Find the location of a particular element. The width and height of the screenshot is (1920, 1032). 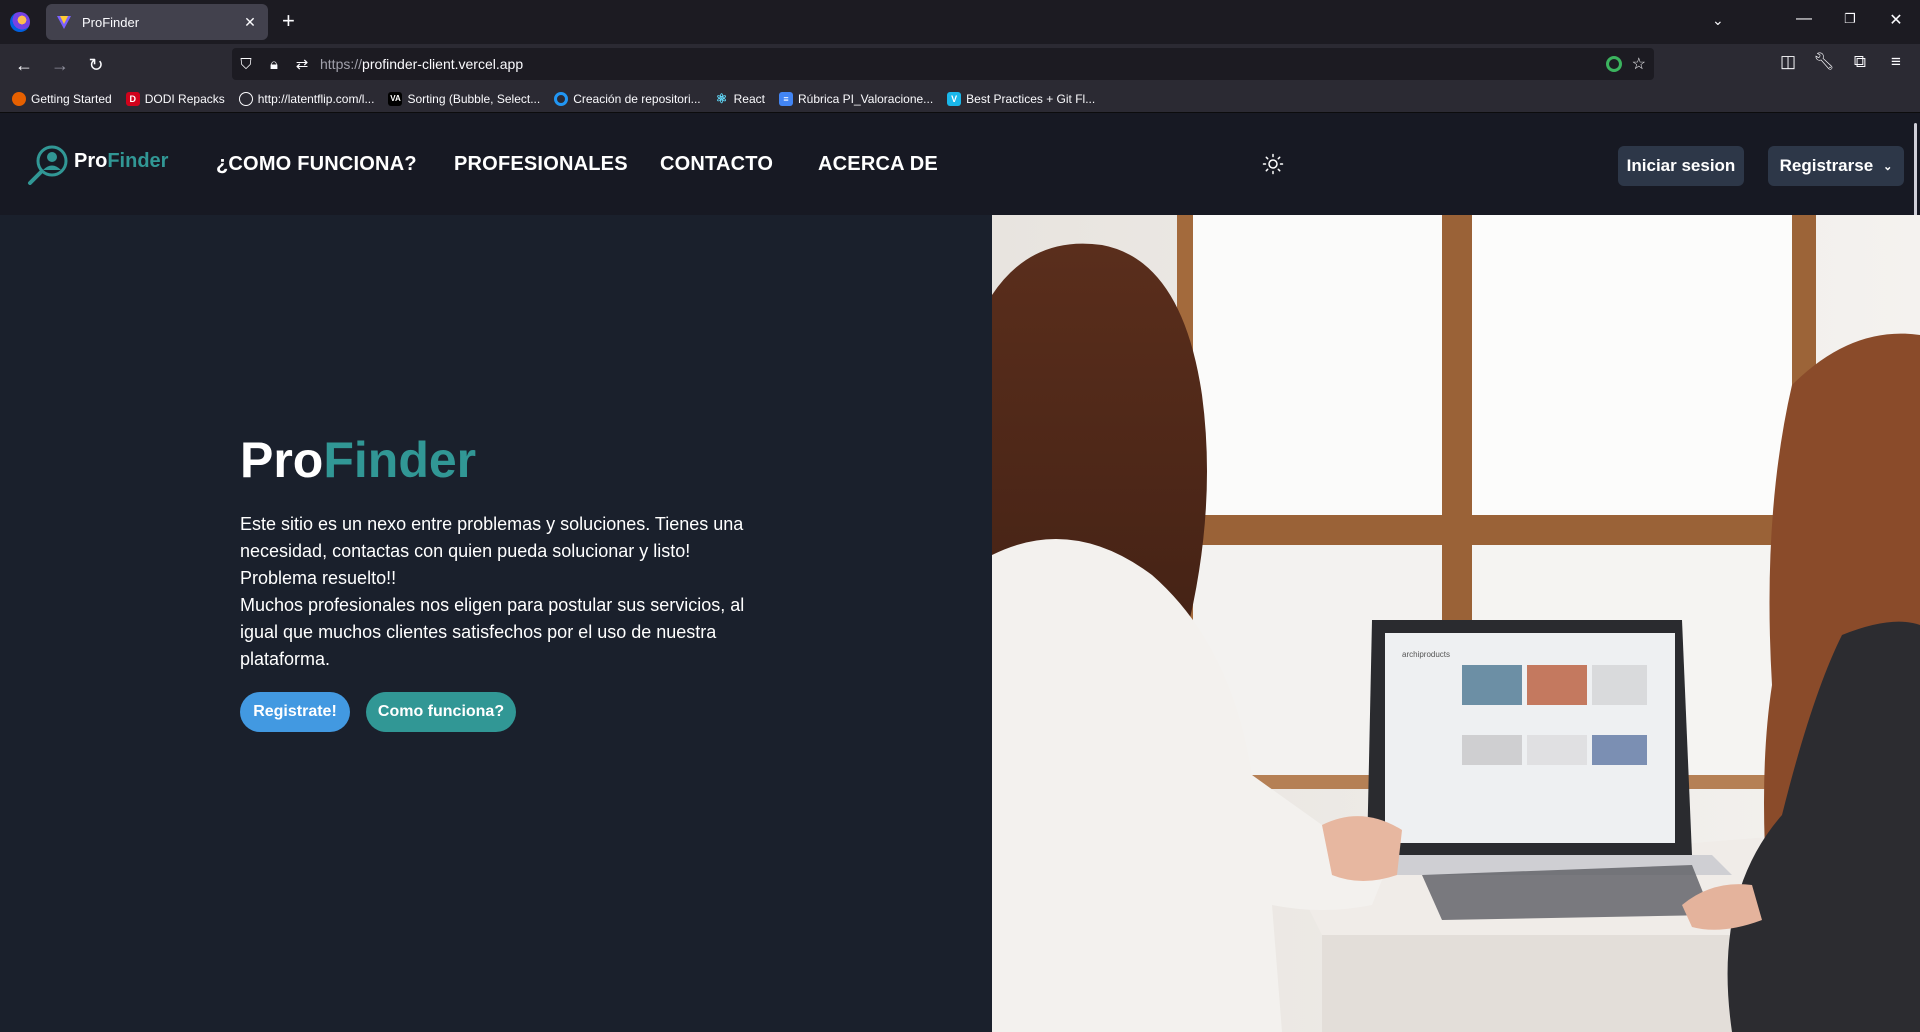

restore-window-icon: ❐ is located at coordinates (1850, 19).